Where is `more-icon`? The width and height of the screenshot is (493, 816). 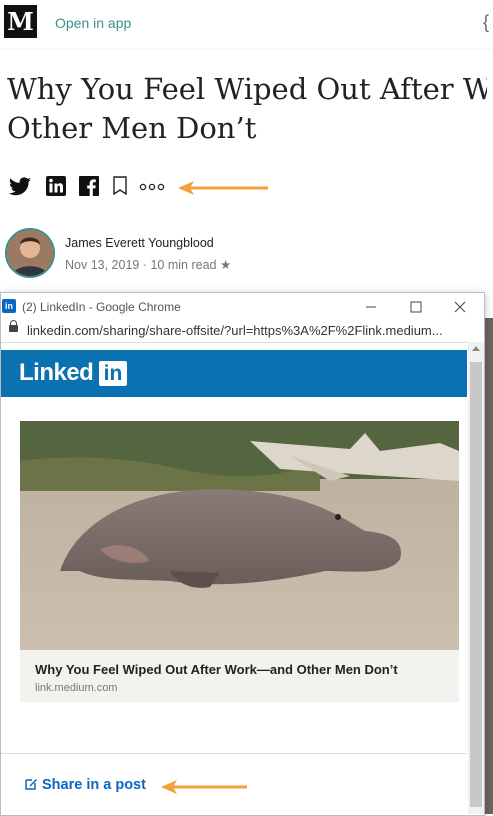
more-icon is located at coordinates (152, 187).